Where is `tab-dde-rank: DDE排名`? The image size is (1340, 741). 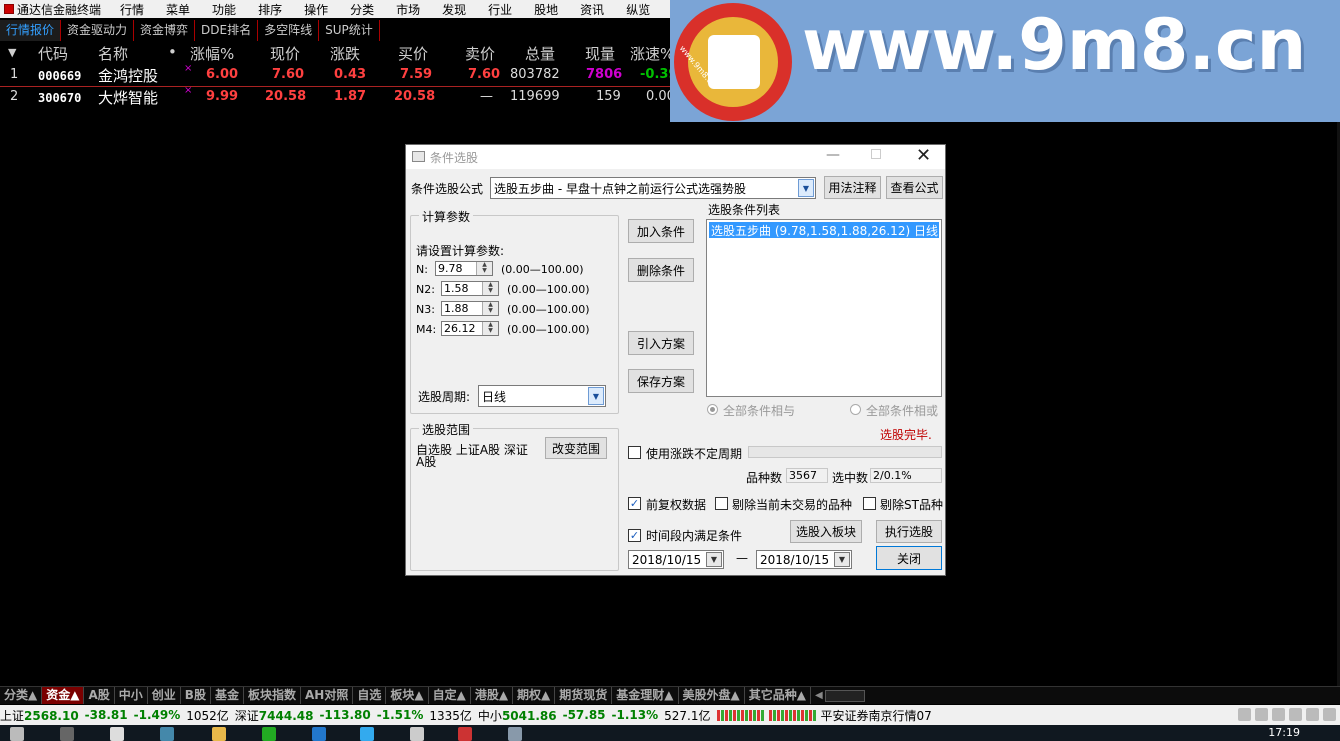
tab-dde-rank: DDE排名 is located at coordinates (227, 30).